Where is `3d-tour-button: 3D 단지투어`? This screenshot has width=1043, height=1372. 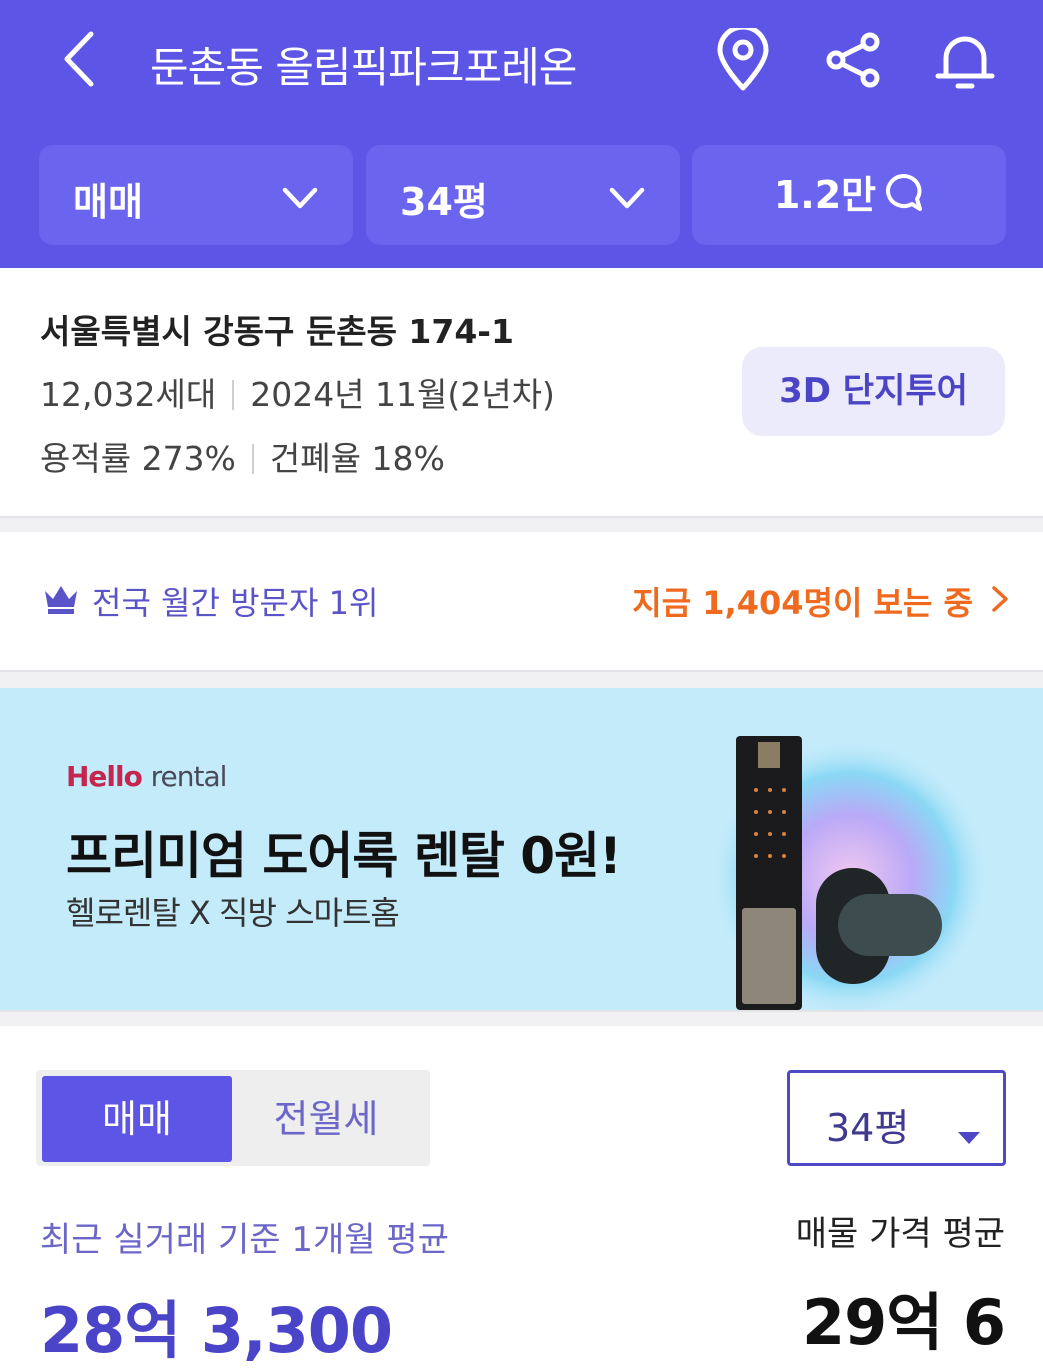 3d-tour-button: 3D 단지투어 is located at coordinates (873, 391).